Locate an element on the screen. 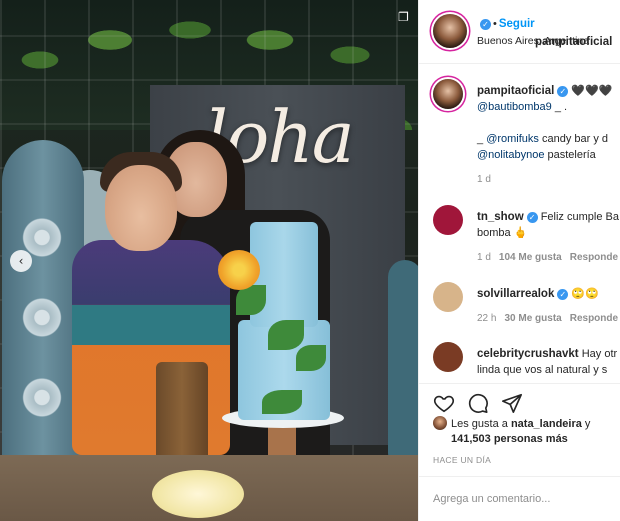 This screenshot has width=620, height=521. comment-text: 🙄🙄 is located at coordinates (585, 294).